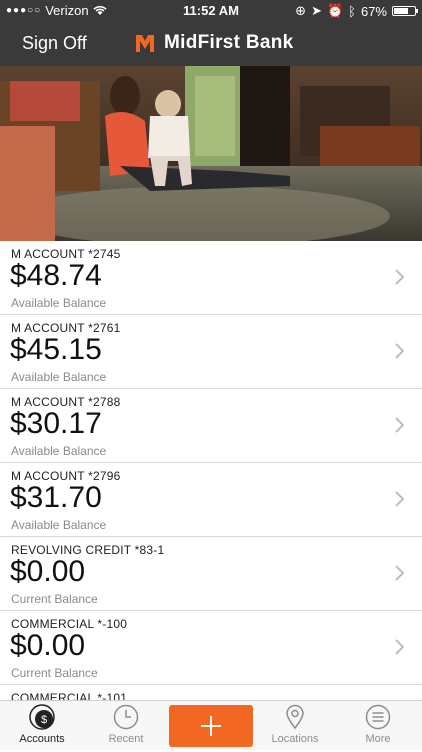 This screenshot has width=422, height=752. What do you see at coordinates (56, 349) in the screenshot?
I see `account-balance: $45.15` at bounding box center [56, 349].